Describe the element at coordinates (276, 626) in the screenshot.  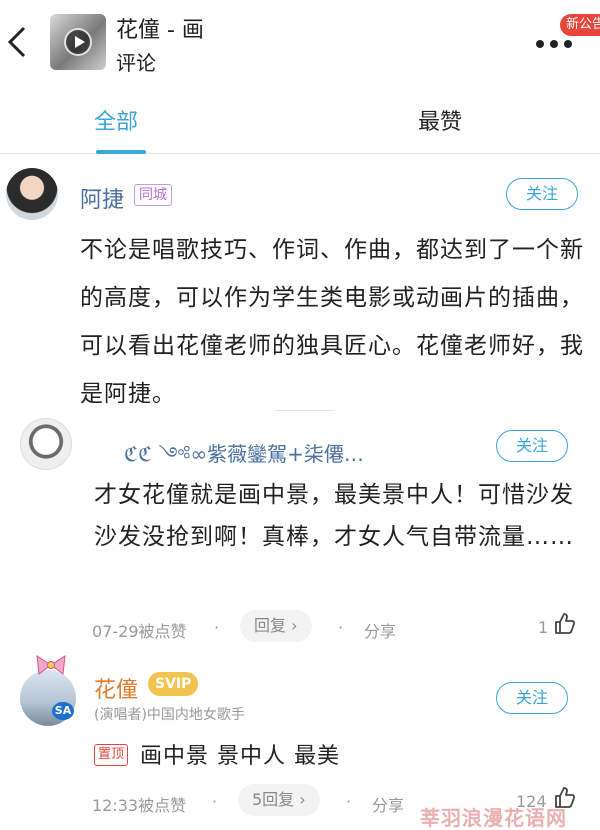
I see `reply-button: 回复 ›` at that location.